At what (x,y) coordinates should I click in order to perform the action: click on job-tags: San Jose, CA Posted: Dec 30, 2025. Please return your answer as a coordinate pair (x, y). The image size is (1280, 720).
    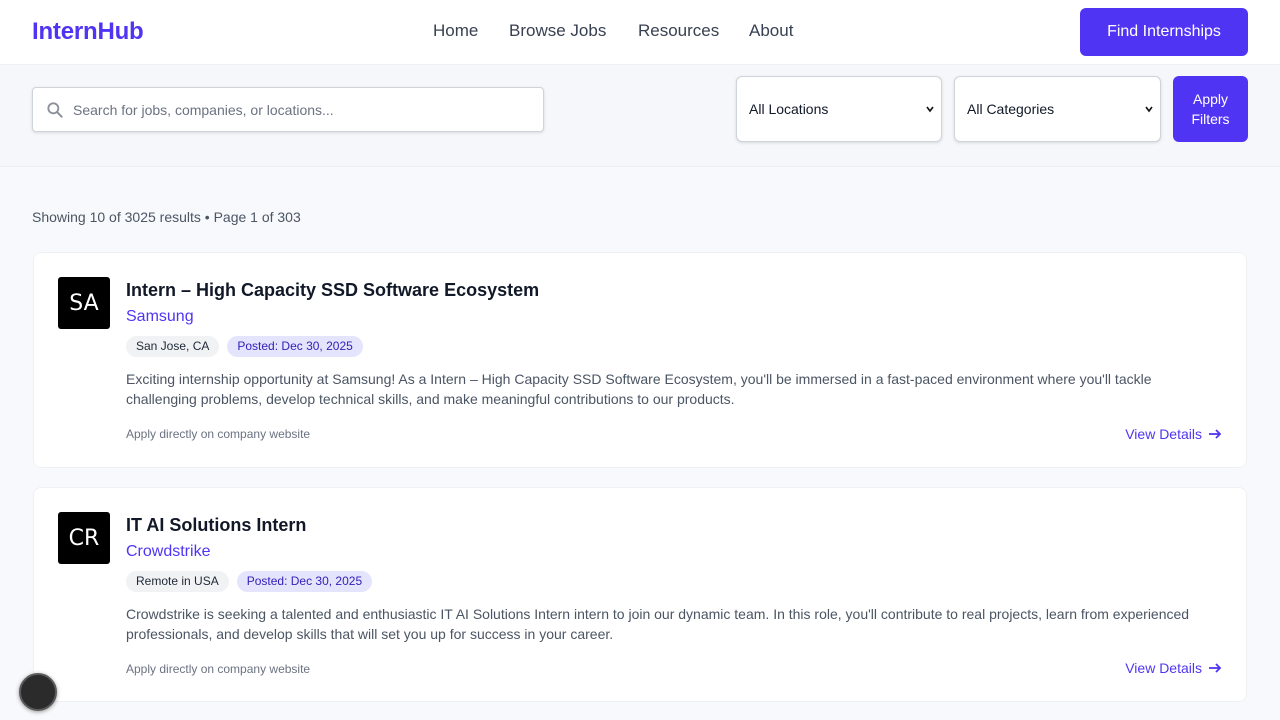
    Looking at the image, I should click on (244, 346).